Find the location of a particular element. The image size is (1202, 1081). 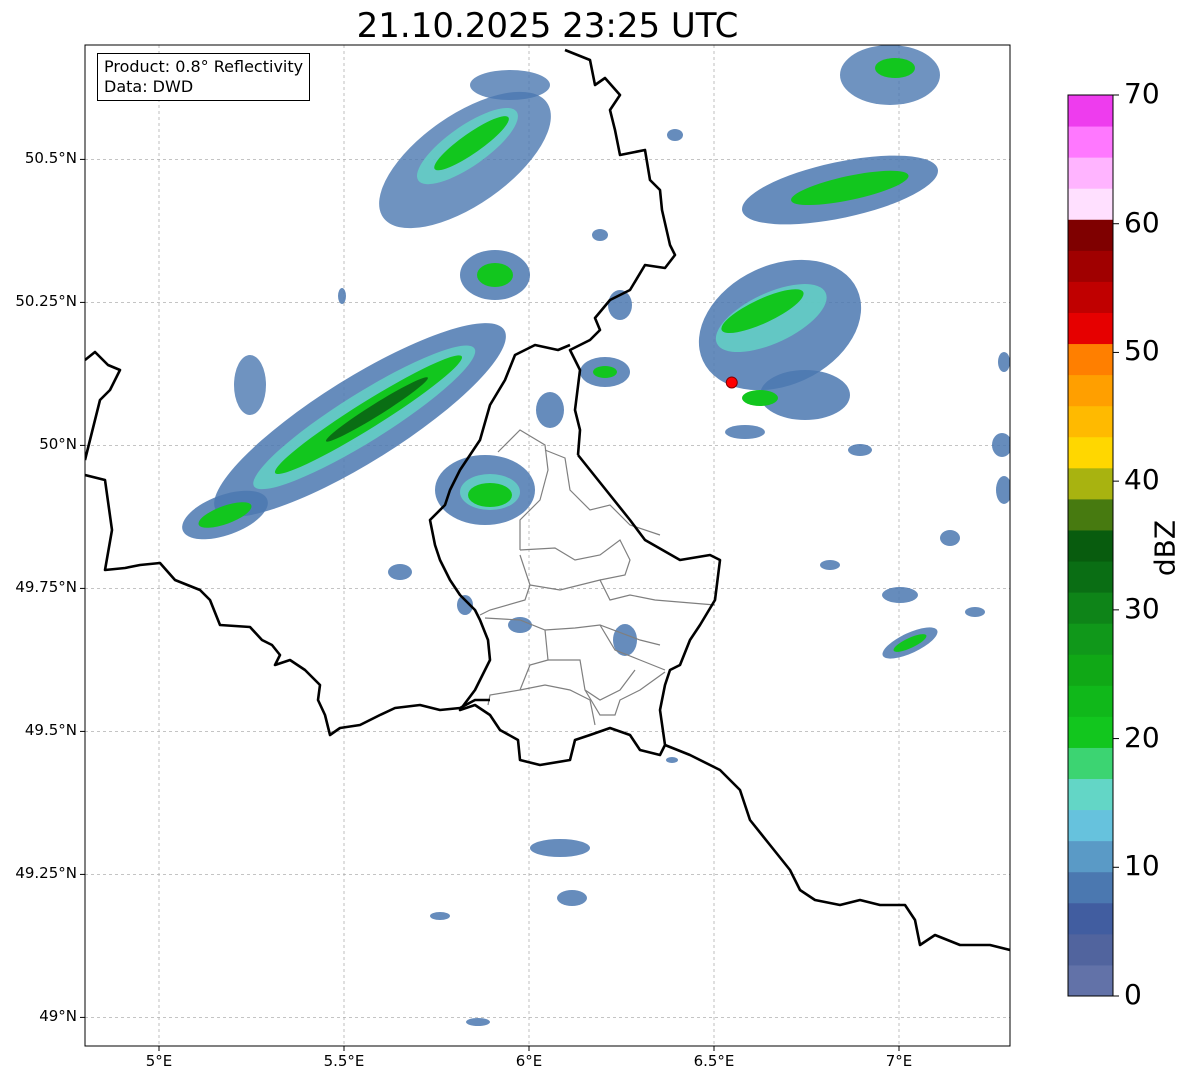

colorbar-tick-label: 30 is located at coordinates (1142, 608).